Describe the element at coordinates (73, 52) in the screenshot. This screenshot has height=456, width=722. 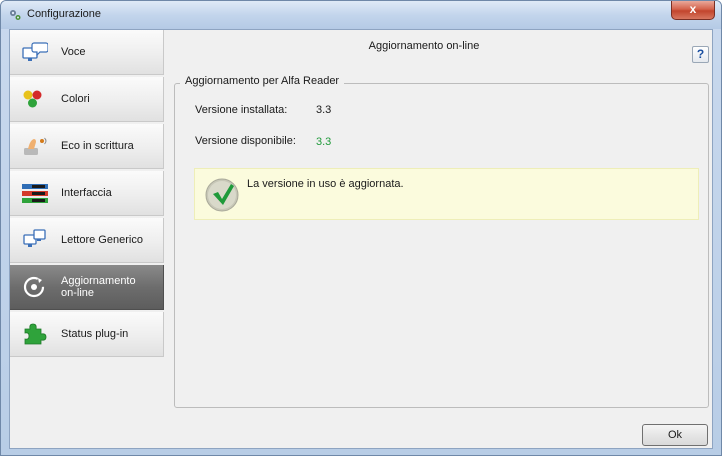
I see `sidebar-item-label: Voce` at that location.